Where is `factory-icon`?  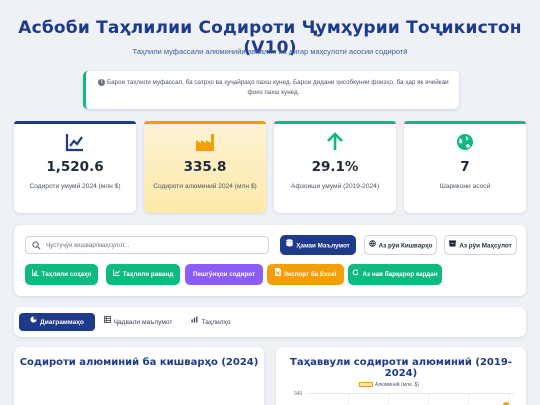 factory-icon is located at coordinates (205, 142).